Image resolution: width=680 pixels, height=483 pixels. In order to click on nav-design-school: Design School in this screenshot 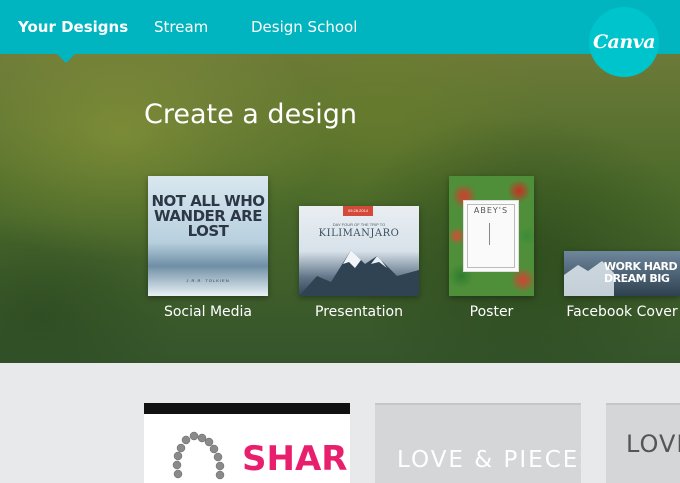, I will do `click(304, 27)`.